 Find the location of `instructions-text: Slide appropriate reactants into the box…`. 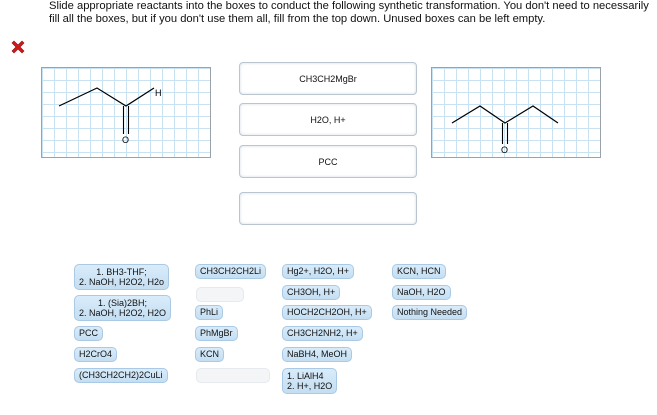

instructions-text: Slide appropriate reactants into the box… is located at coordinates (349, 12).